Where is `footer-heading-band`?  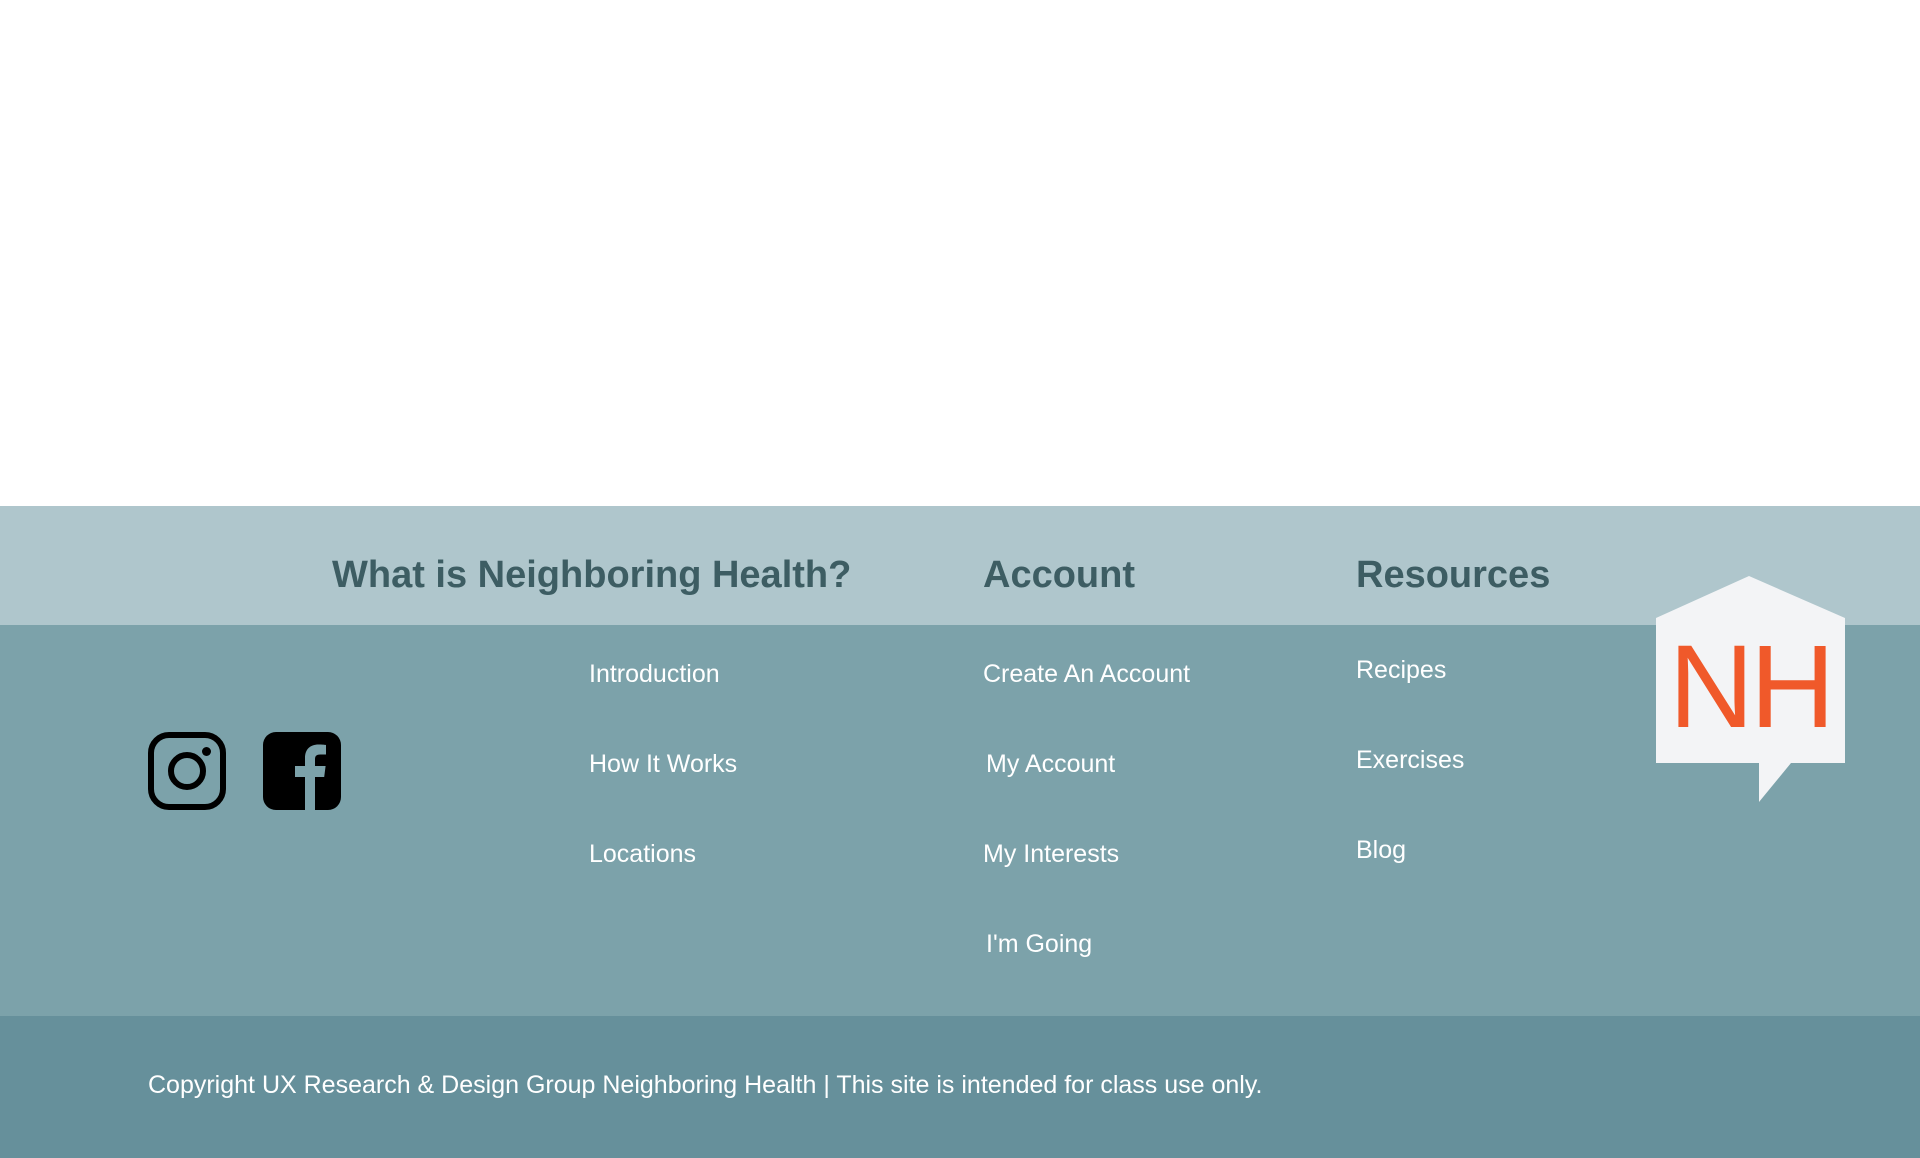
footer-heading-band is located at coordinates (960, 565).